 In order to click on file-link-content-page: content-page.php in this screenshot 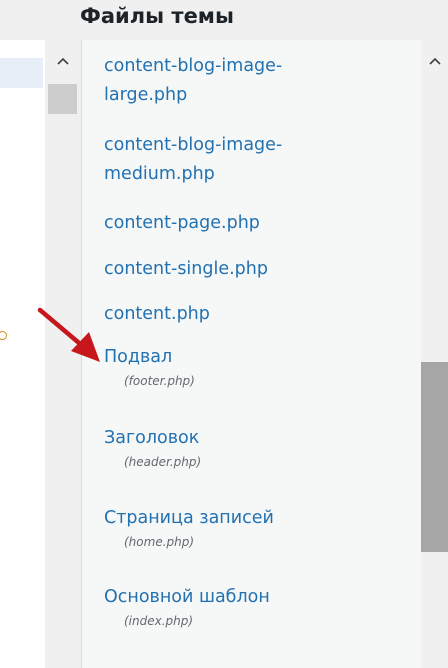, I will do `click(254, 223)`.